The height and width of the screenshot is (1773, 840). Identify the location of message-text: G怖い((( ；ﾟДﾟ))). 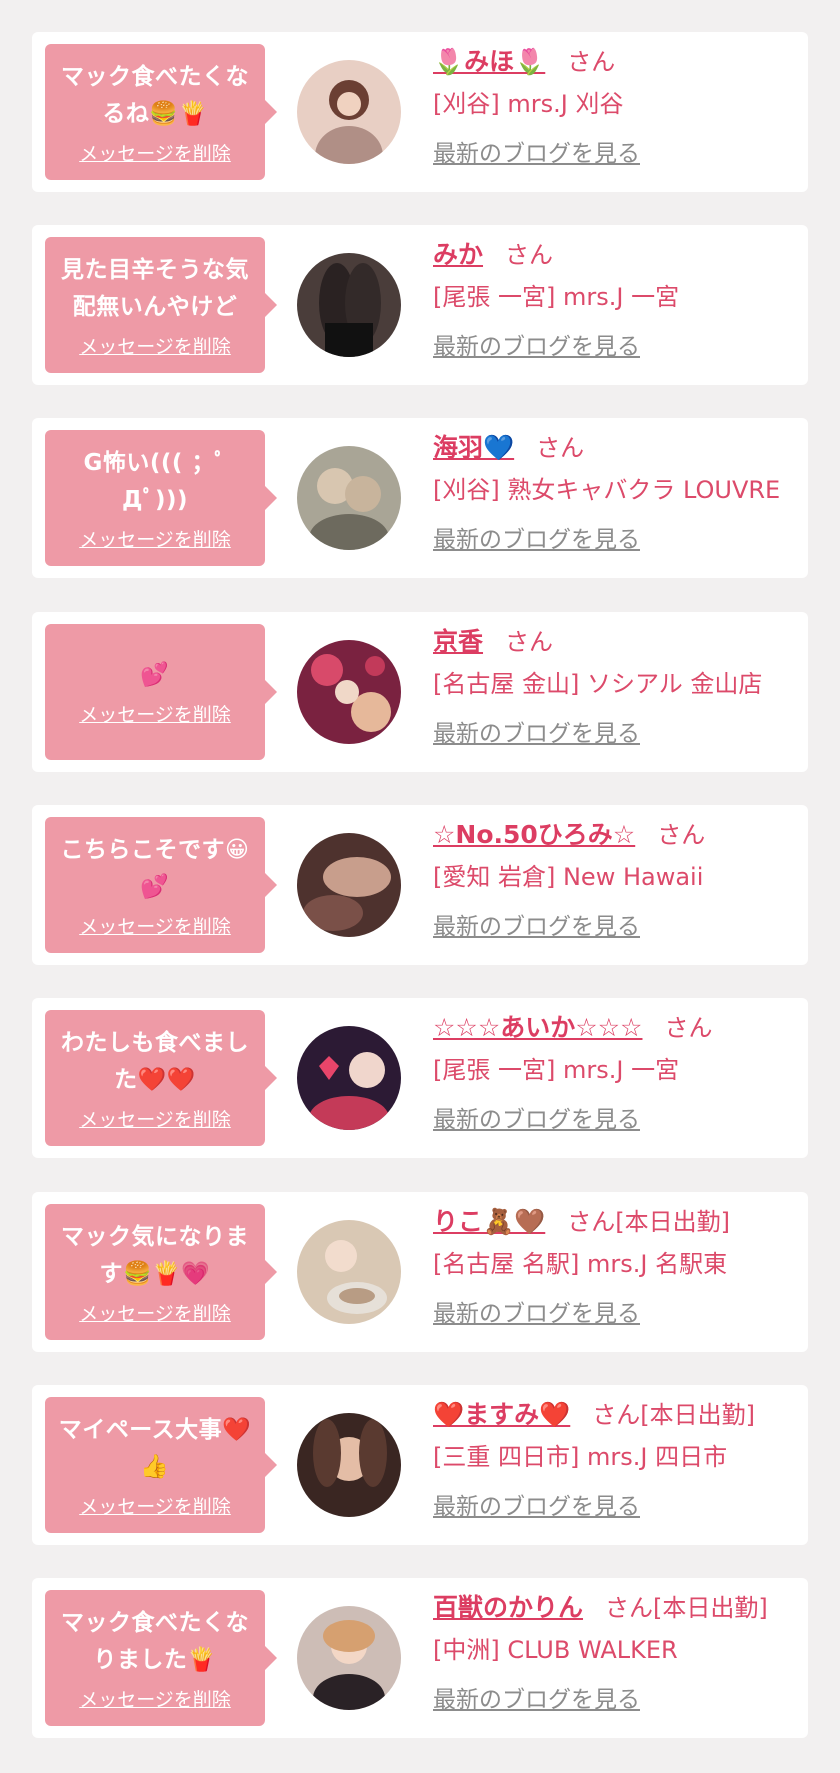
(155, 481).